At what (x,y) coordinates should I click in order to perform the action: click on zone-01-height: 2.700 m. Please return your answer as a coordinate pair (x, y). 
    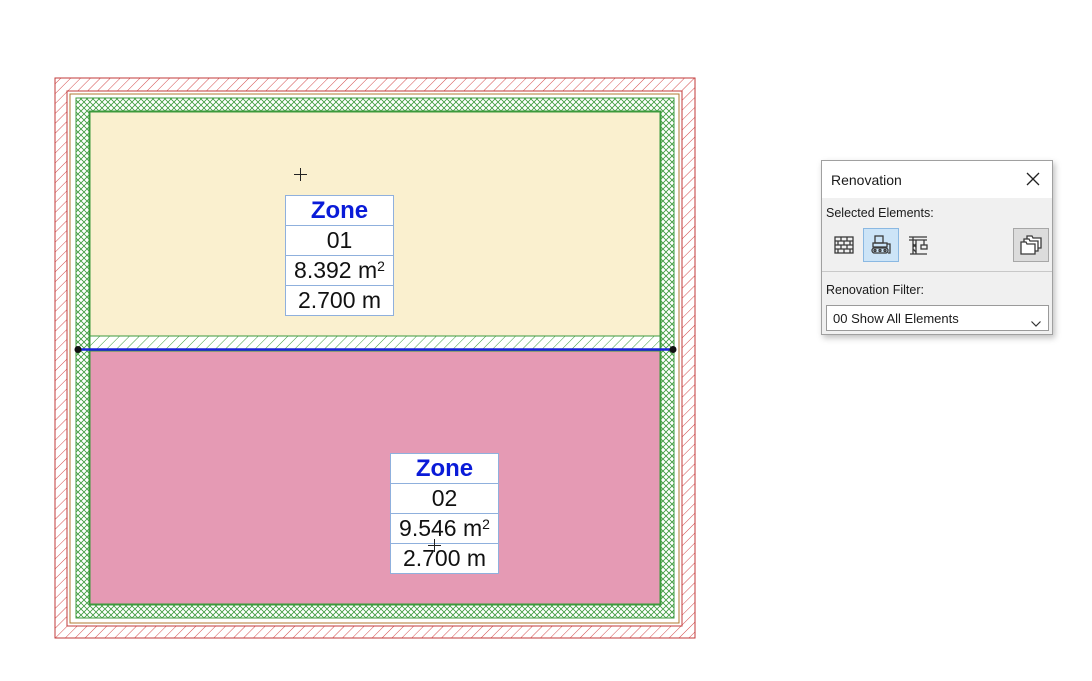
    Looking at the image, I should click on (339, 300).